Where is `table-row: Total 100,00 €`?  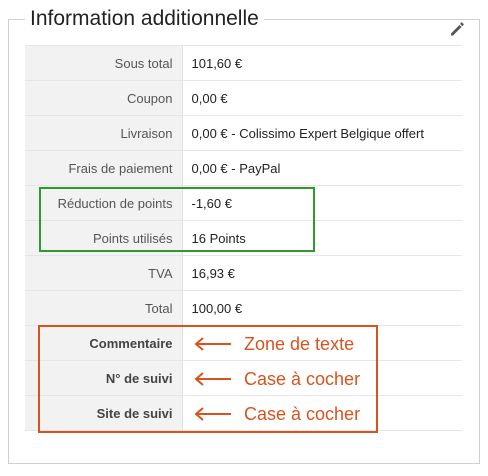 table-row: Total 100,00 € is located at coordinates (243, 308).